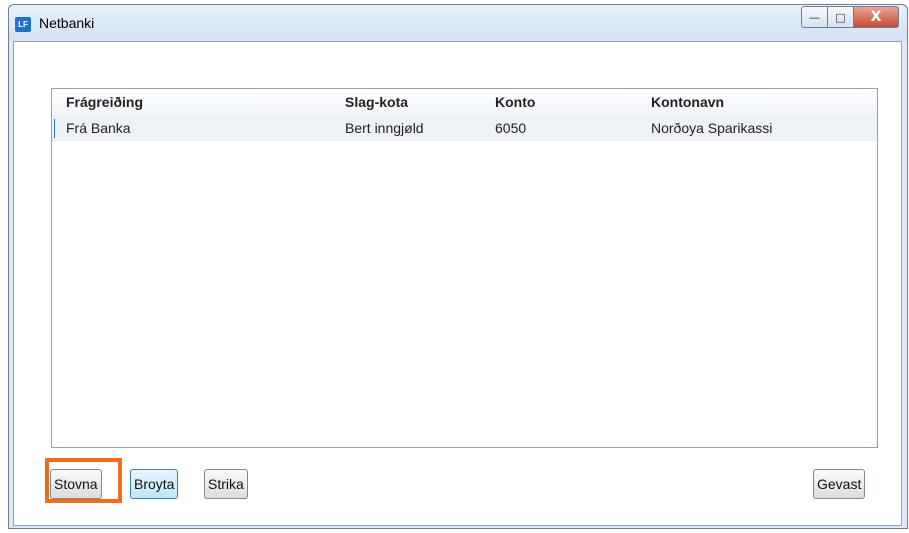 Image resolution: width=909 pixels, height=533 pixels. Describe the element at coordinates (511, 128) in the screenshot. I see `cell-account: 6050` at that location.